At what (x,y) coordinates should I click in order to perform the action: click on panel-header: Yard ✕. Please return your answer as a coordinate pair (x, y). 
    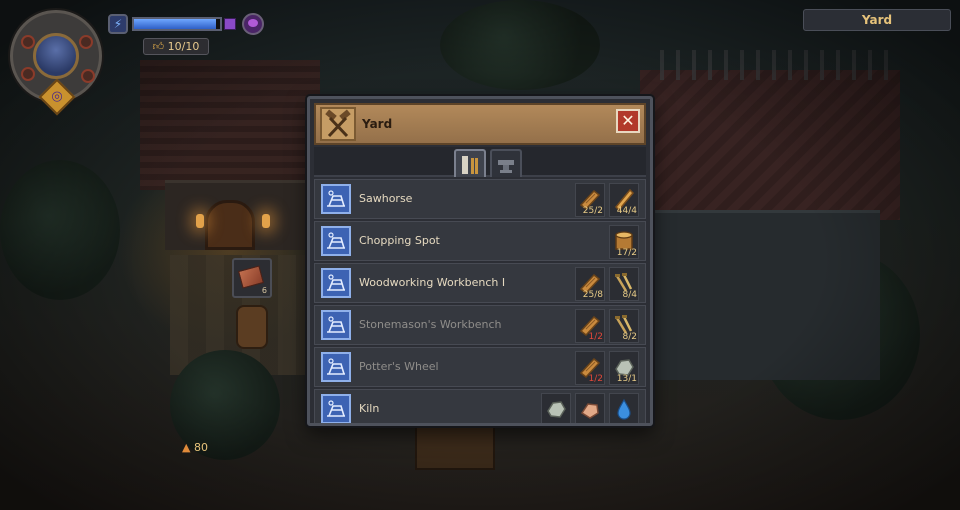
    Looking at the image, I should click on (480, 124).